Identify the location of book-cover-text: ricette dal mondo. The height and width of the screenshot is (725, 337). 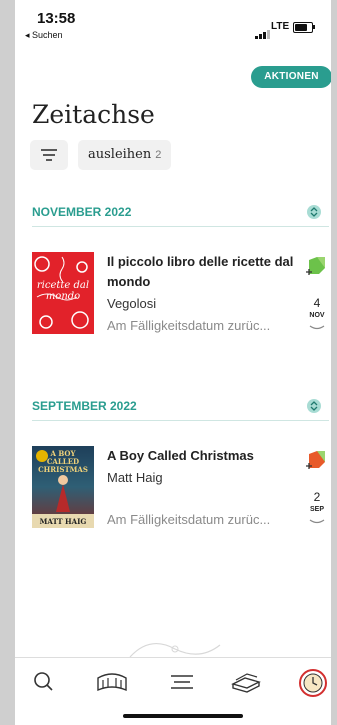
(63, 291).